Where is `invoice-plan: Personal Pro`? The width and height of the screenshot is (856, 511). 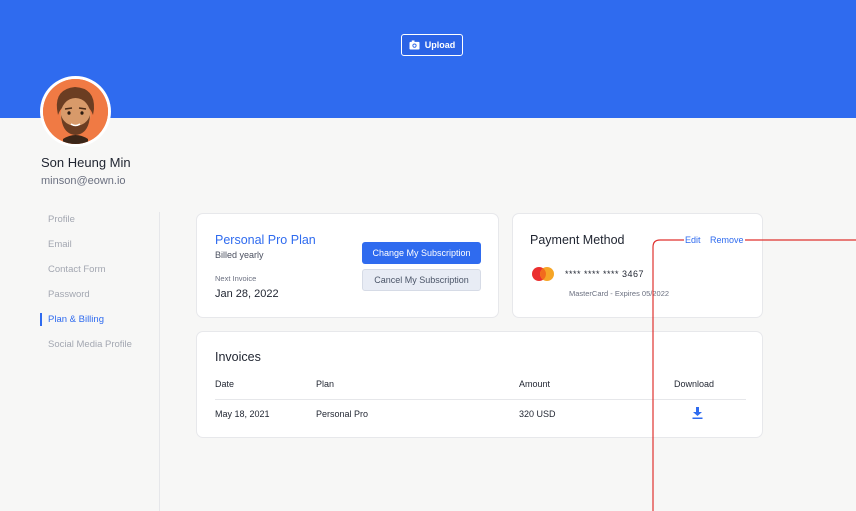 invoice-plan: Personal Pro is located at coordinates (342, 414).